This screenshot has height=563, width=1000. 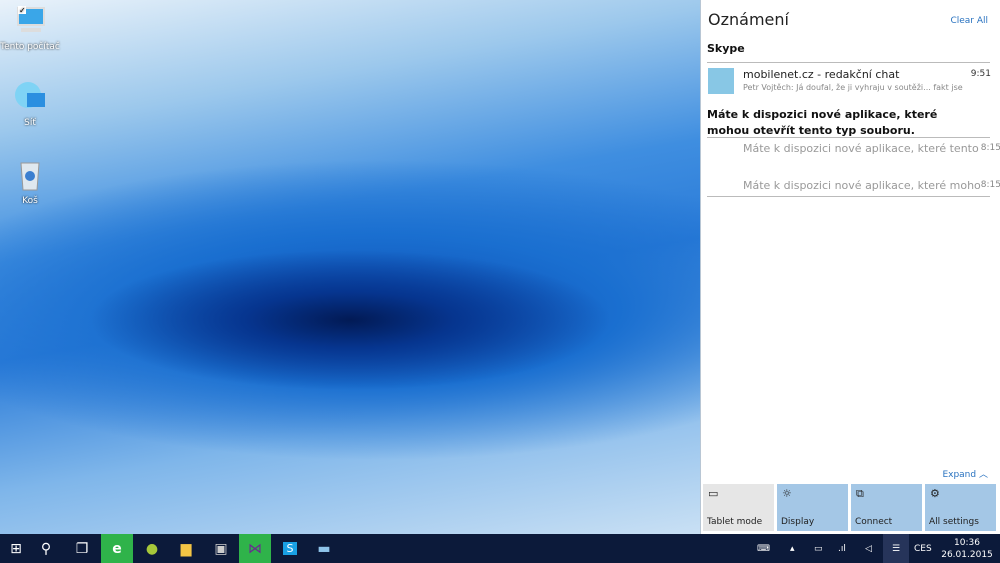 What do you see at coordinates (874, 522) in the screenshot?
I see `quick-action-label: Connect` at bounding box center [874, 522].